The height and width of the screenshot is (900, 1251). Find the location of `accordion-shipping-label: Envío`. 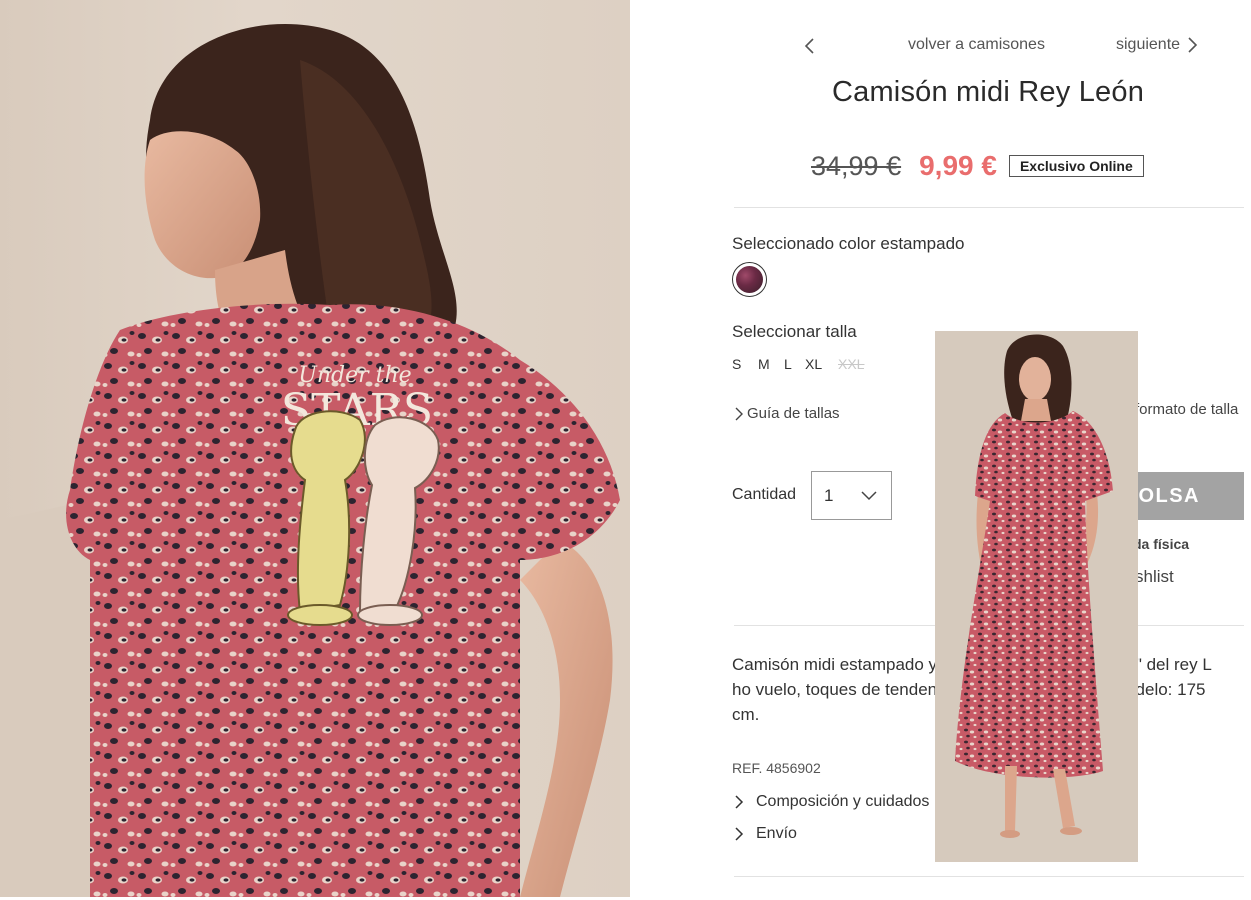

accordion-shipping-label: Envío is located at coordinates (776, 833).